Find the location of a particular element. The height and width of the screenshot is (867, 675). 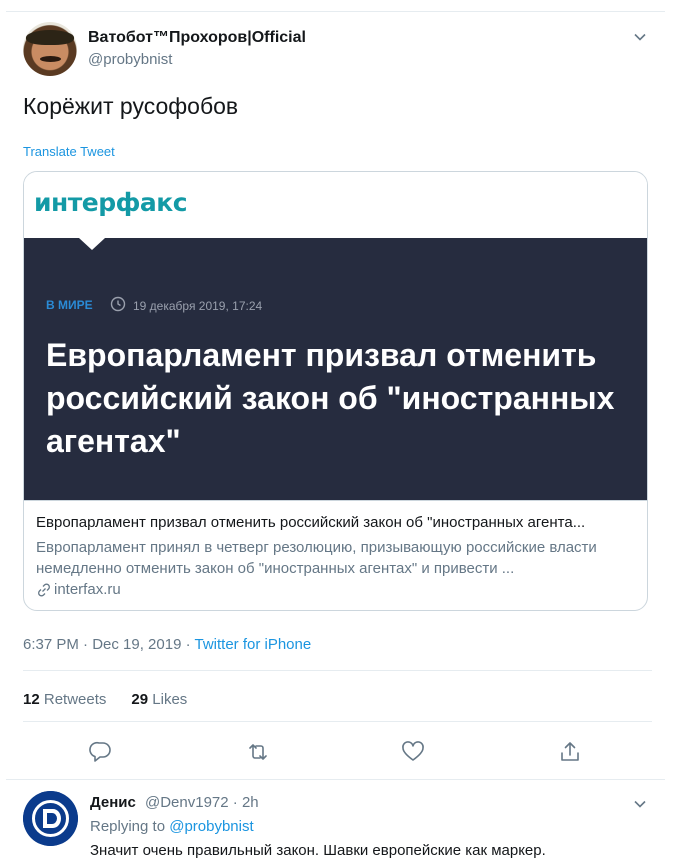

retweet-icon is located at coordinates (258, 752).